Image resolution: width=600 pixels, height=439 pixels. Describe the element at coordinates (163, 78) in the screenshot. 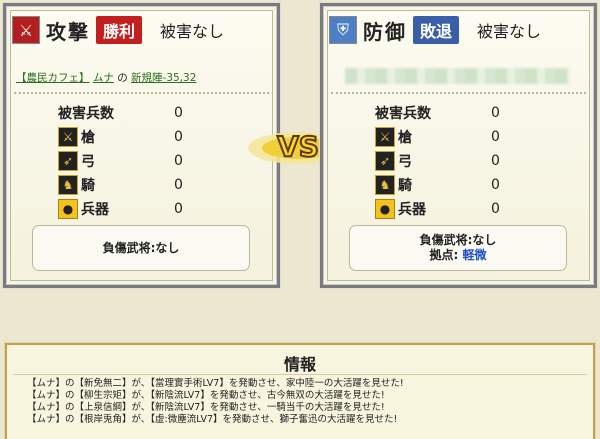

I see `camp-location-link: 新規陣-35,32` at that location.